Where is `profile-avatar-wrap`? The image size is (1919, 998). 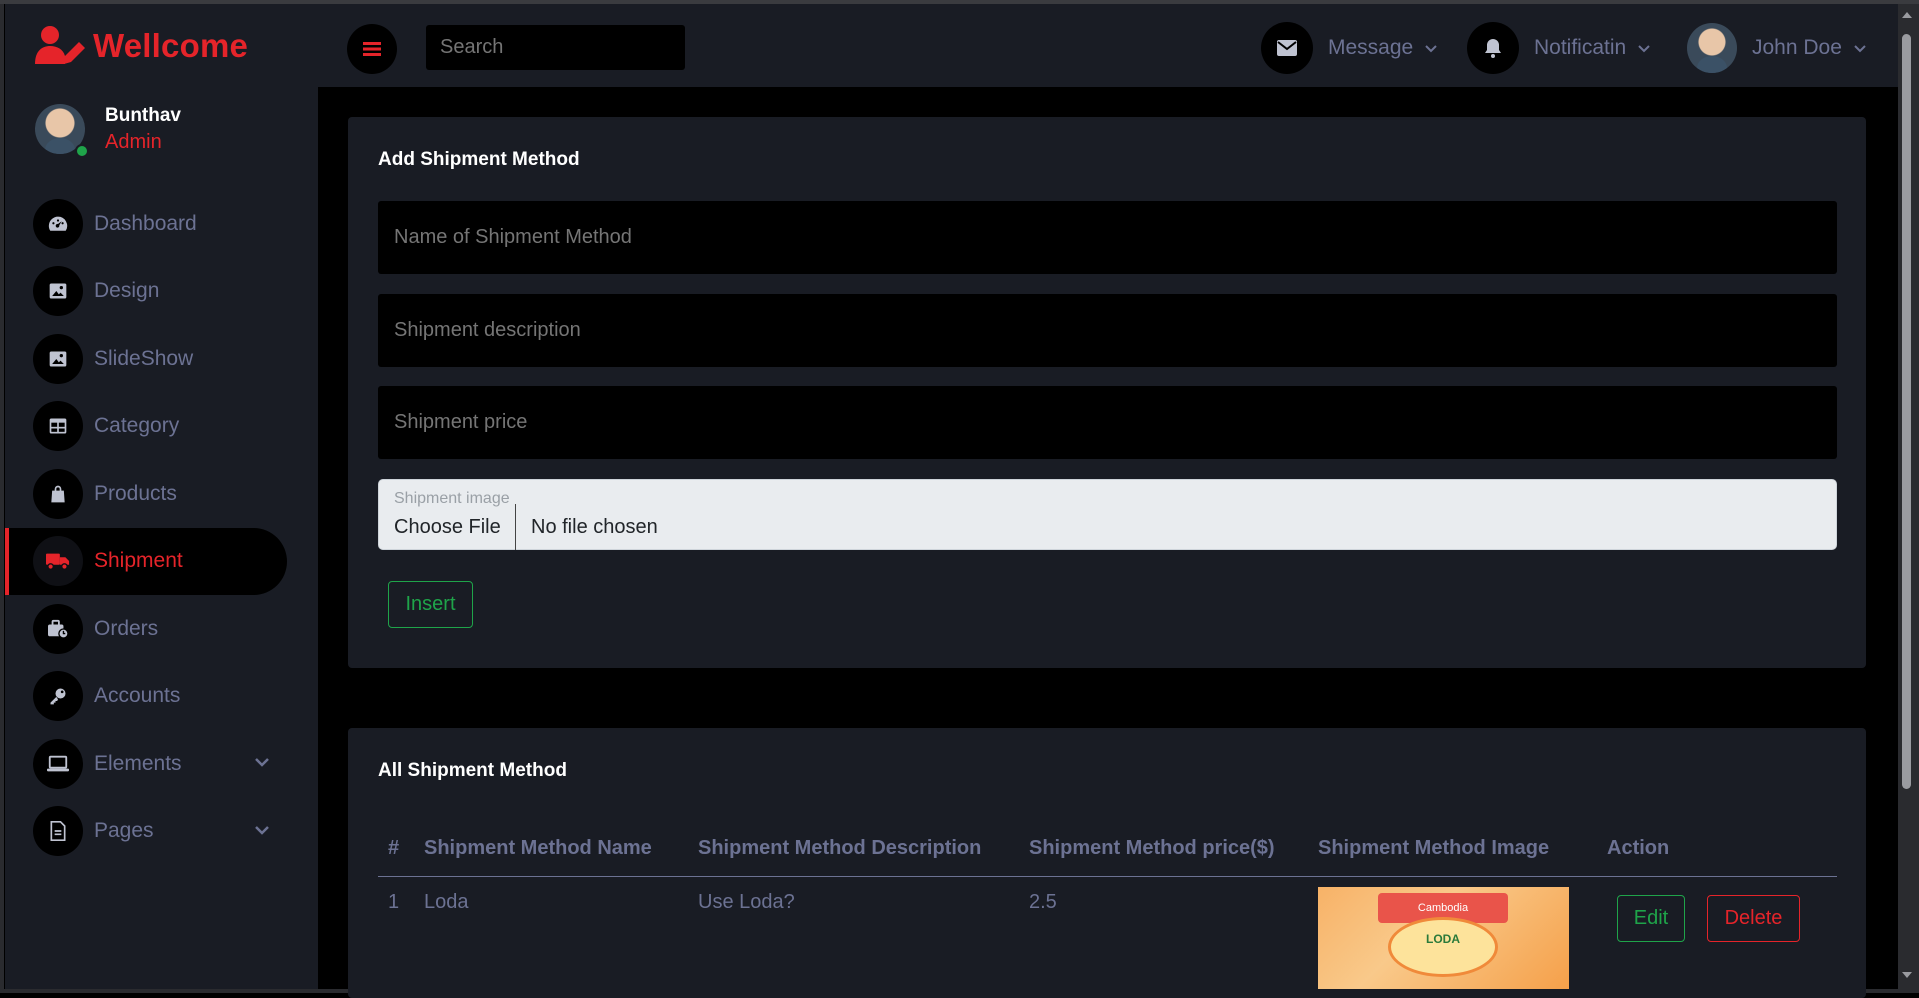
profile-avatar-wrap is located at coordinates (62, 131).